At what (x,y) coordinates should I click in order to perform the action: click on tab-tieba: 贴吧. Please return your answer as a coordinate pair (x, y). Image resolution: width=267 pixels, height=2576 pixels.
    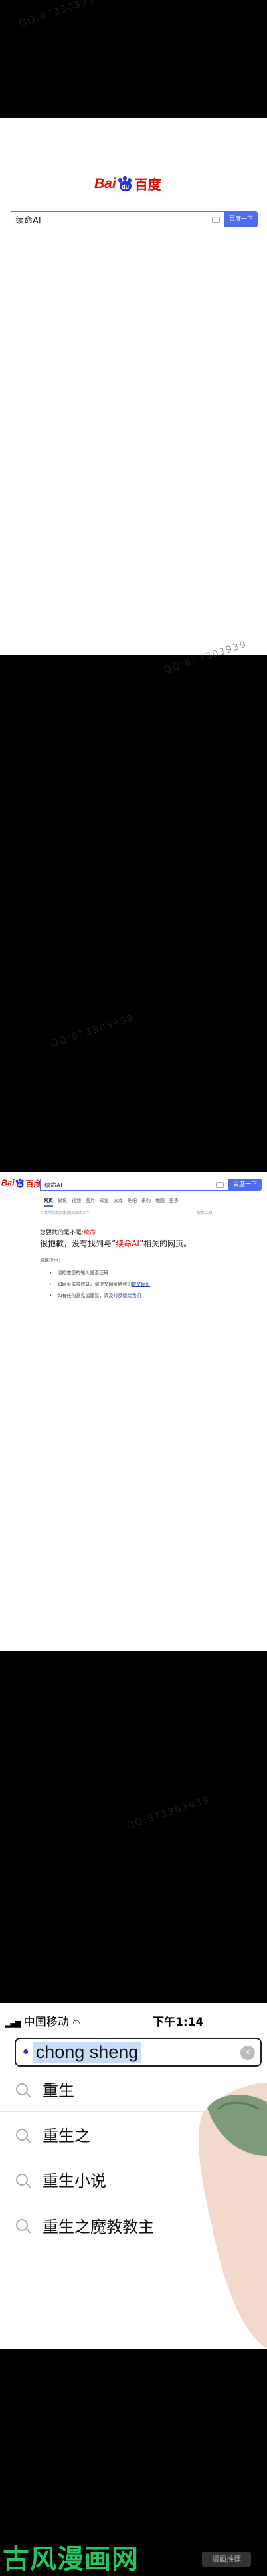
    Looking at the image, I should click on (132, 1202).